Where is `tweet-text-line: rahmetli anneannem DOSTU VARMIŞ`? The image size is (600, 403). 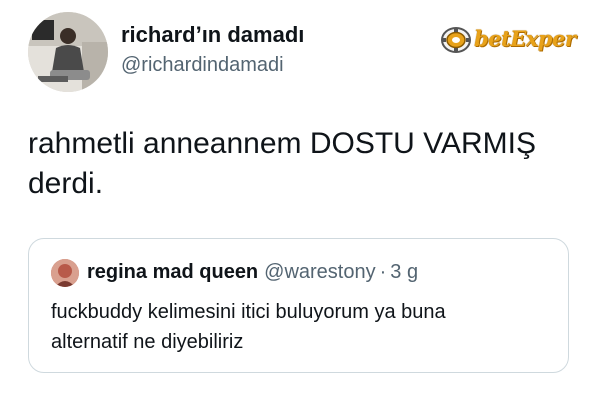 tweet-text-line: rahmetli anneannem DOSTU VARMIŞ is located at coordinates (282, 143).